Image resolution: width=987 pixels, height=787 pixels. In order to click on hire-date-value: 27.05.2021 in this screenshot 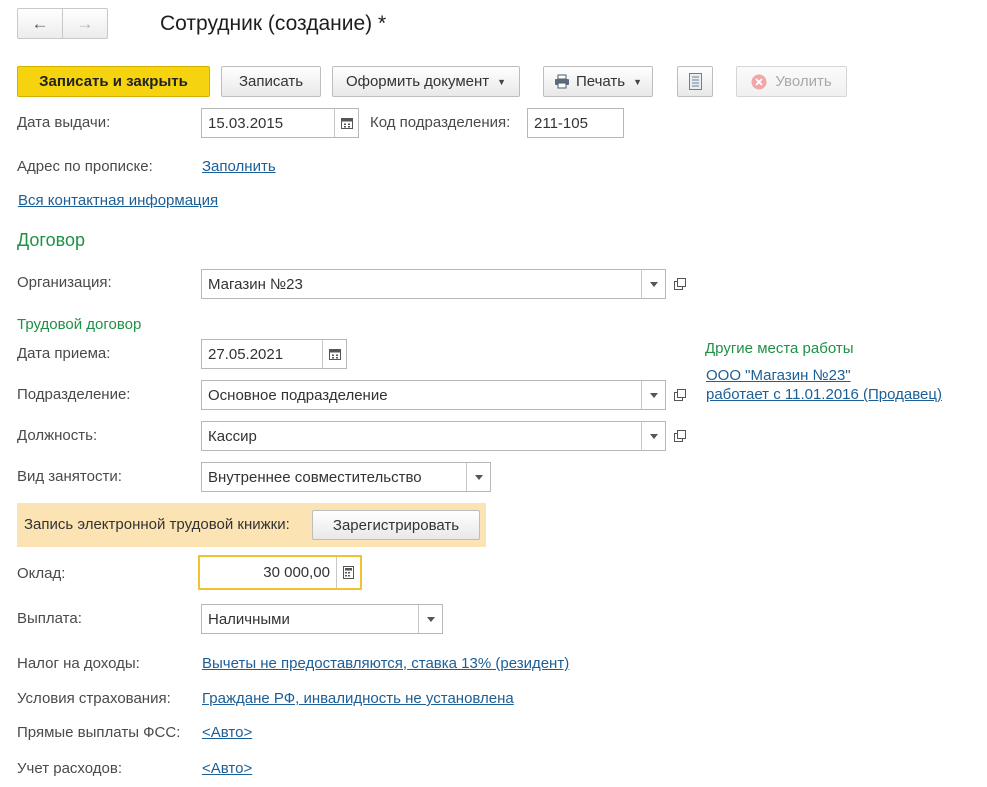, I will do `click(246, 354)`.